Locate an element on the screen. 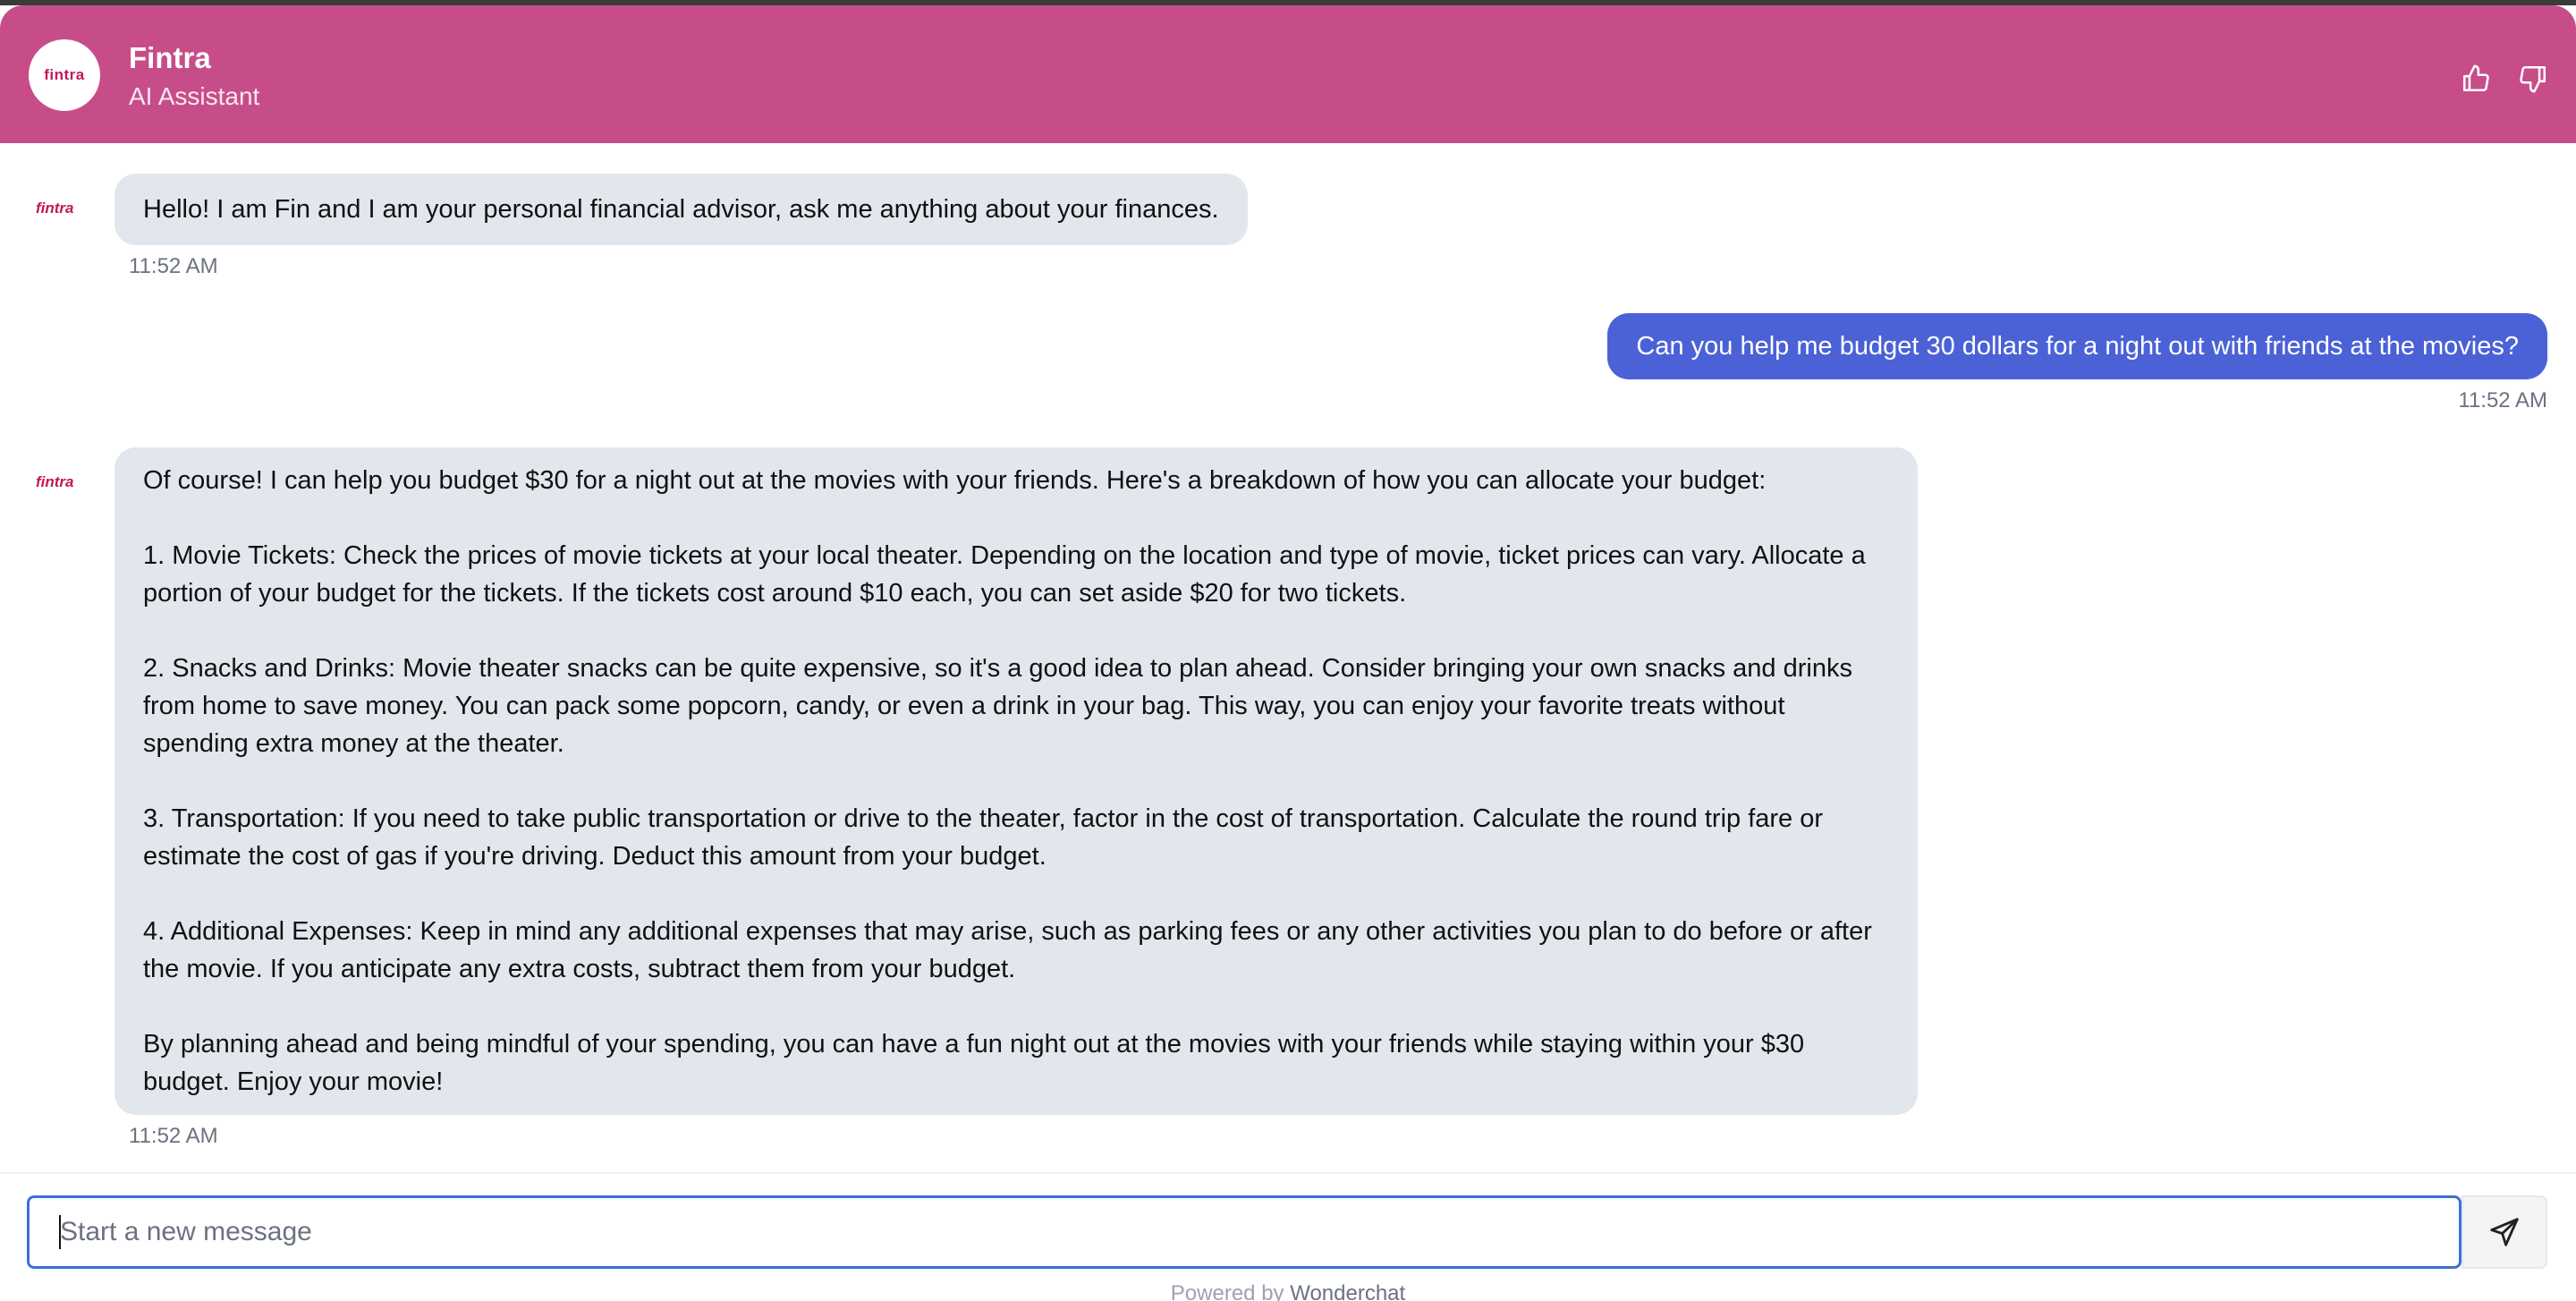 The width and height of the screenshot is (2576, 1301). powered-by-label: Powered by is located at coordinates (1227, 1291).